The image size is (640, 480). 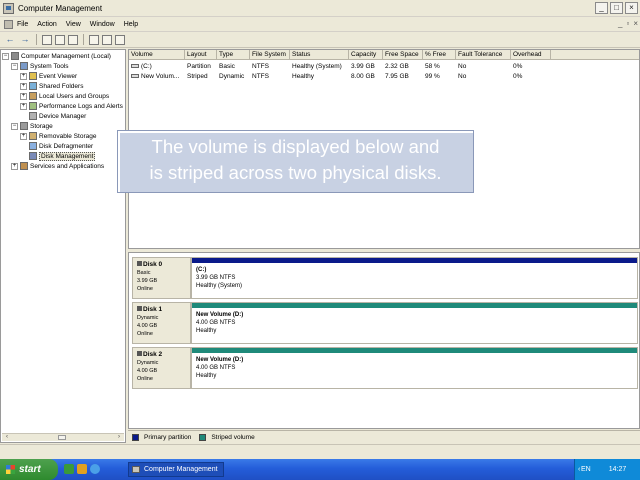 What do you see at coordinates (270, 54) in the screenshot?
I see `column-header: File System` at bounding box center [270, 54].